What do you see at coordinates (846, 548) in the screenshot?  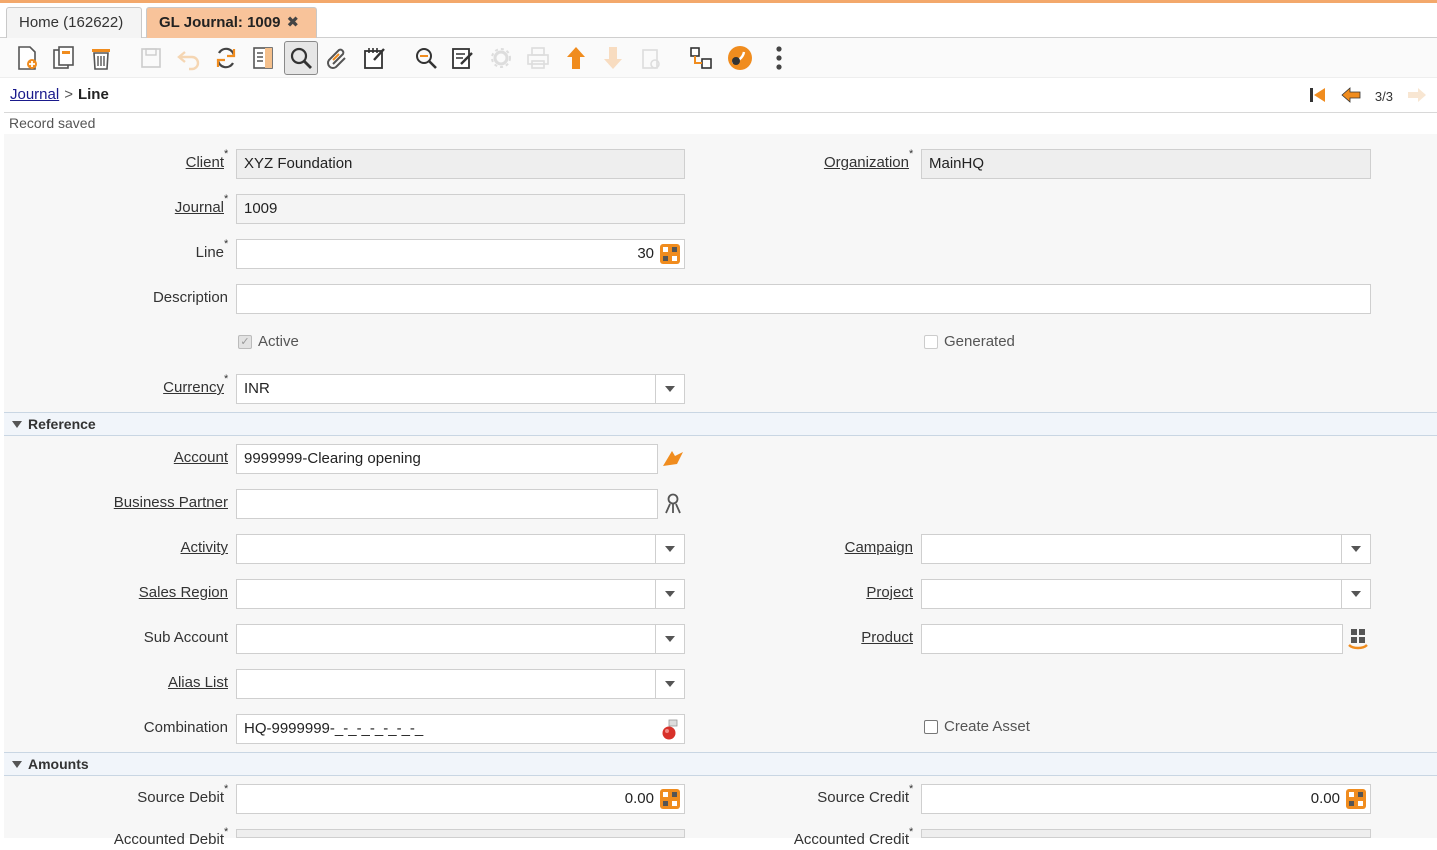 I see `campaign-label: Campaign` at bounding box center [846, 548].